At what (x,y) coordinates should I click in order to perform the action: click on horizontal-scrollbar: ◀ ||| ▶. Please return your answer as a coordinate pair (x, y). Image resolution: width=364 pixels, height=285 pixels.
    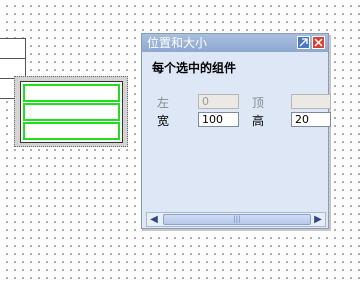
    Looking at the image, I should click on (236, 219).